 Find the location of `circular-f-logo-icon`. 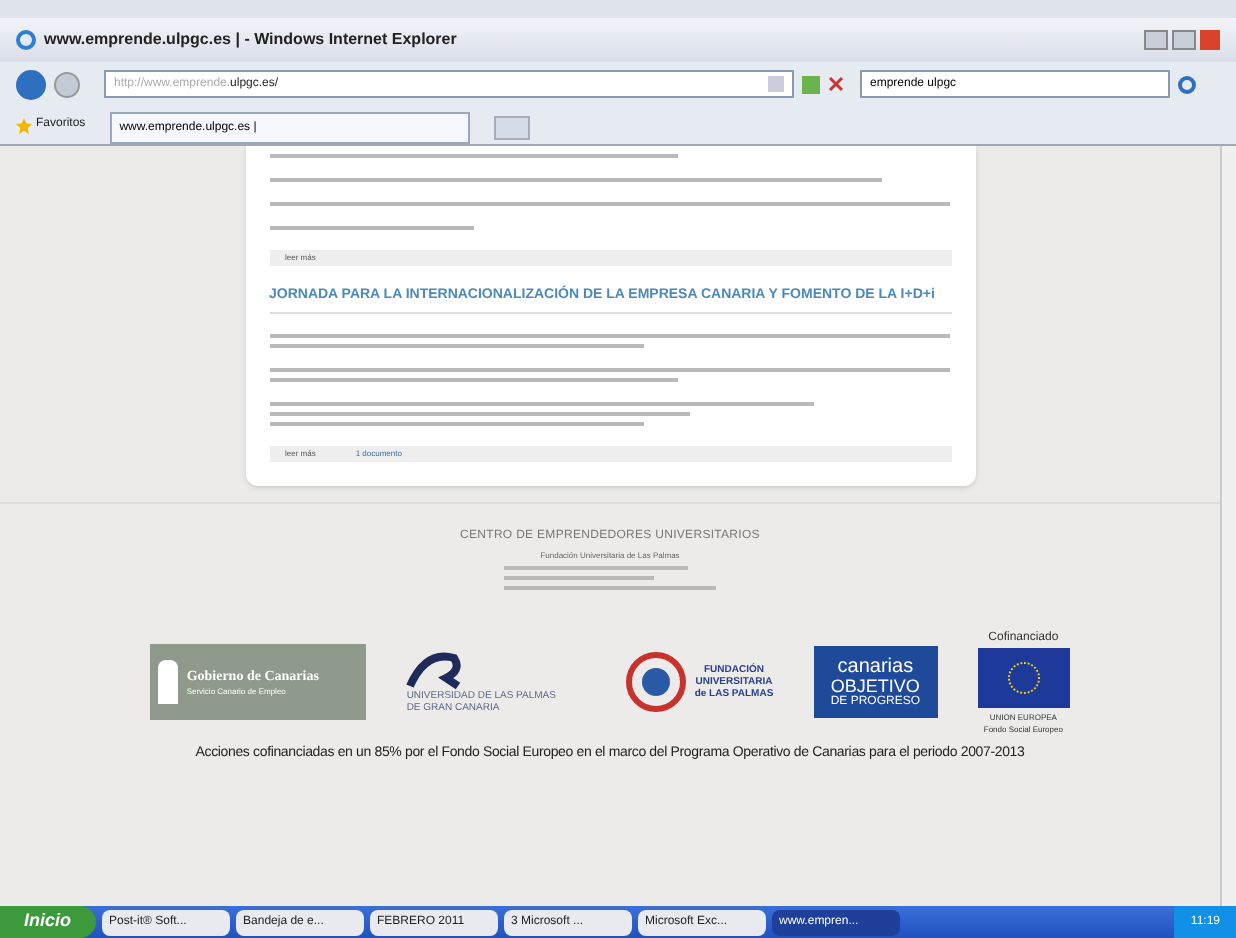

circular-f-logo-icon is located at coordinates (656, 682).